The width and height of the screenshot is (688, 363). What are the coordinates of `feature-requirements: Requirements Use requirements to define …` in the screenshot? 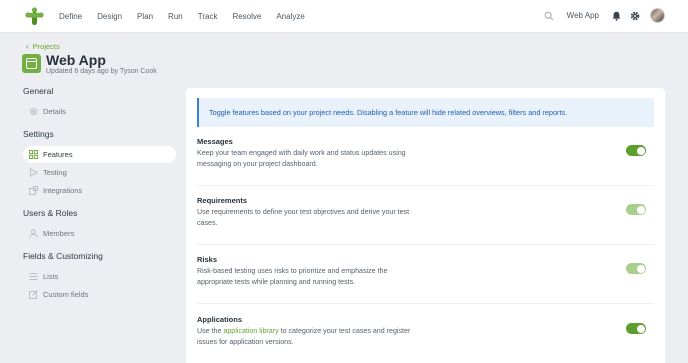 It's located at (425, 220).